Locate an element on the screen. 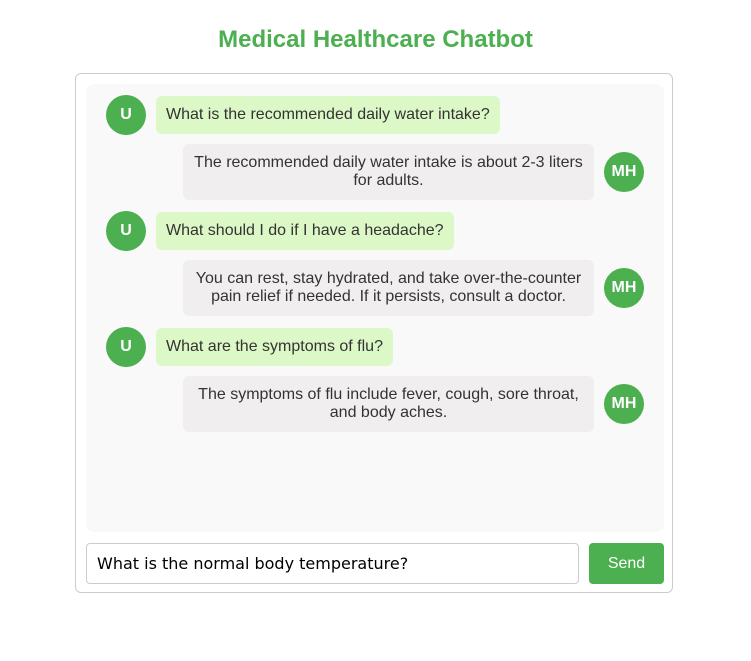 This screenshot has height=661, width=751. user-message-bubble: What should I do if I have a headache? is located at coordinates (305, 231).